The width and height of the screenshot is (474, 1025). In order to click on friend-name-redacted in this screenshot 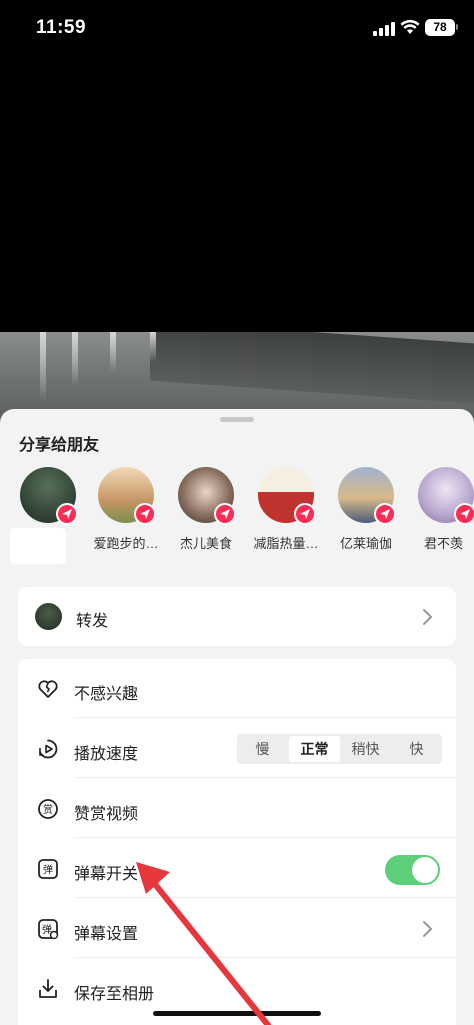, I will do `click(38, 546)`.